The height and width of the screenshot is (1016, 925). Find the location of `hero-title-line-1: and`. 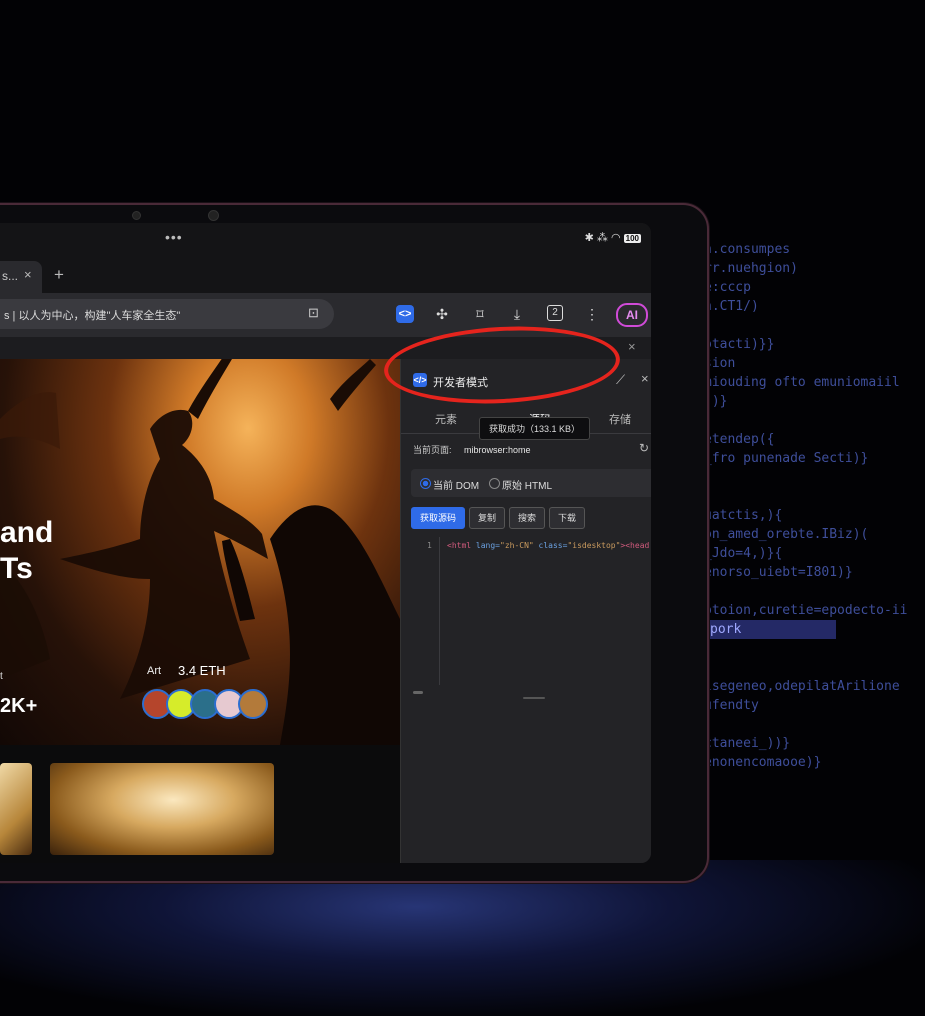

hero-title-line-1: and is located at coordinates (27, 532).